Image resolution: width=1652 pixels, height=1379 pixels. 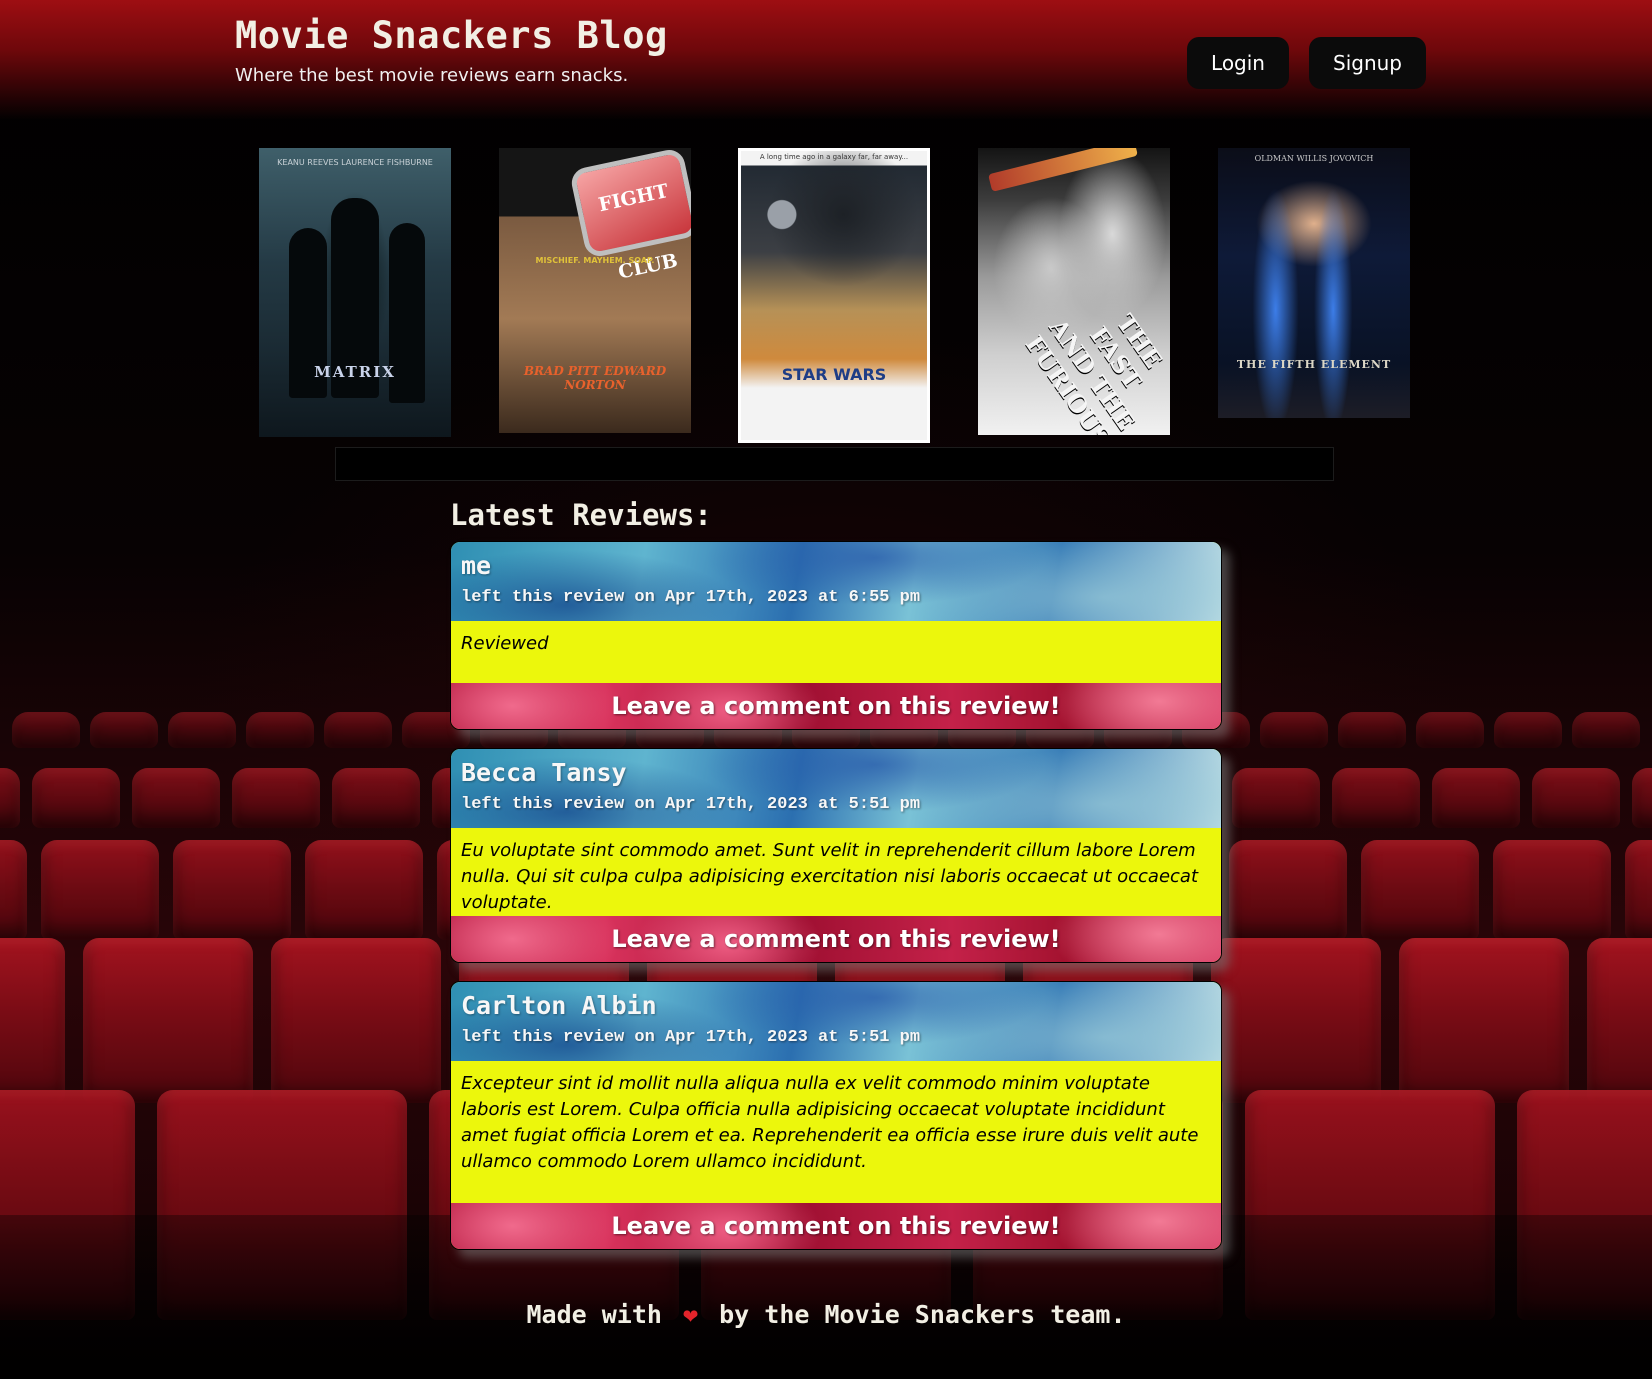 What do you see at coordinates (834, 464) in the screenshot?
I see `empty-banner-bar` at bounding box center [834, 464].